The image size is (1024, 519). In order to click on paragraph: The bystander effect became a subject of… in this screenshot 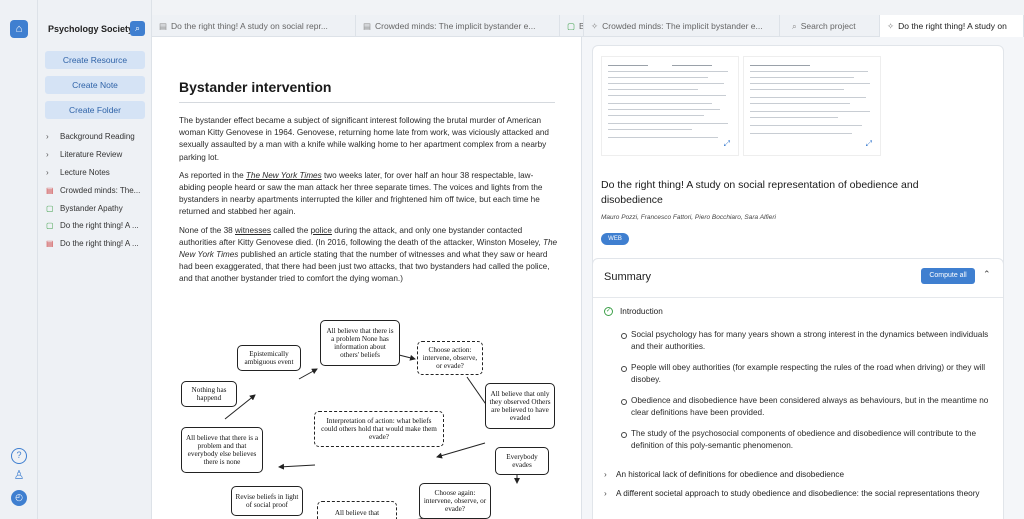, I will do `click(364, 139)`.